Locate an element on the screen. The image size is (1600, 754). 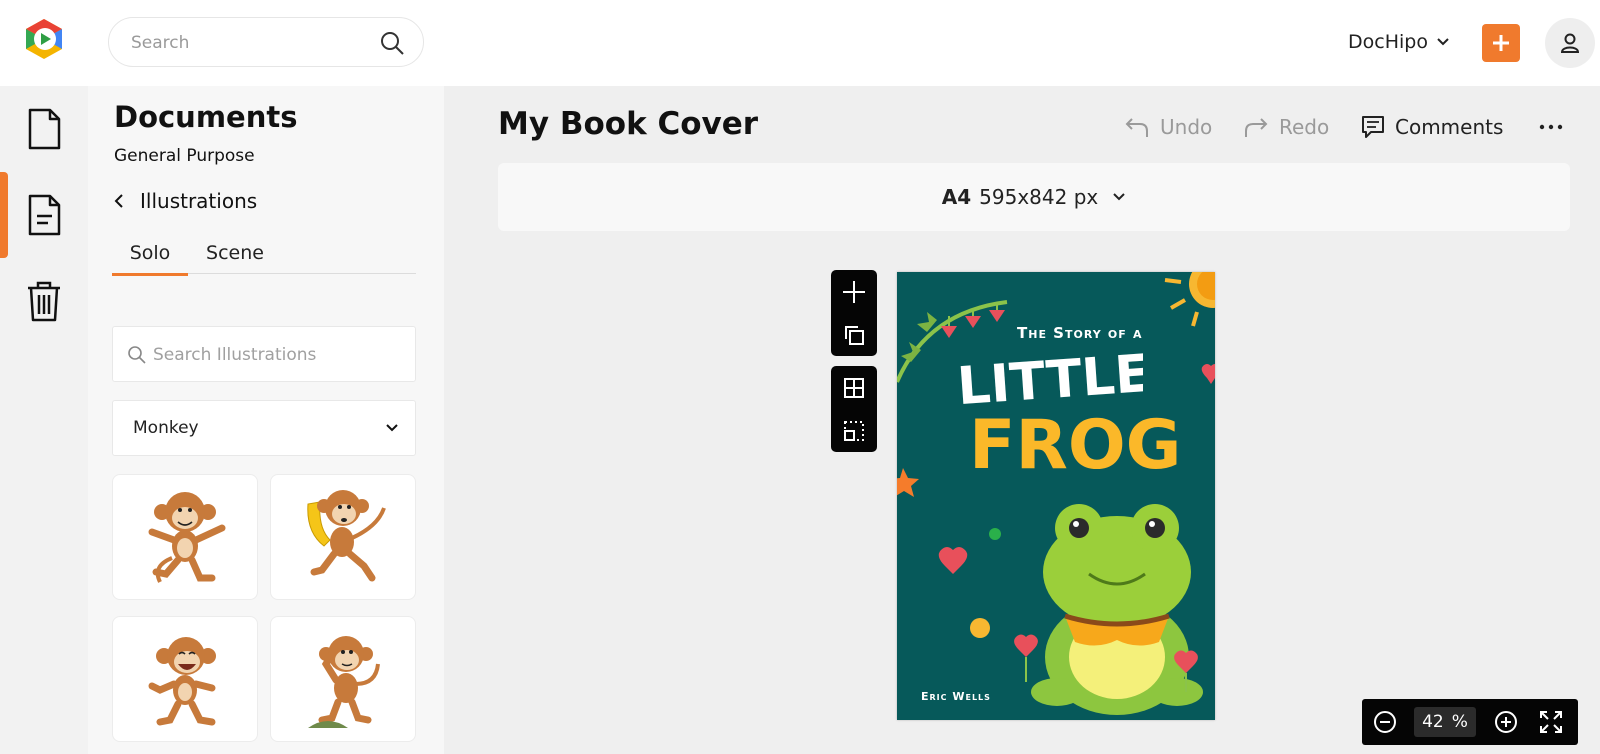
monkey-banana-illustration is located at coordinates (346, 536).